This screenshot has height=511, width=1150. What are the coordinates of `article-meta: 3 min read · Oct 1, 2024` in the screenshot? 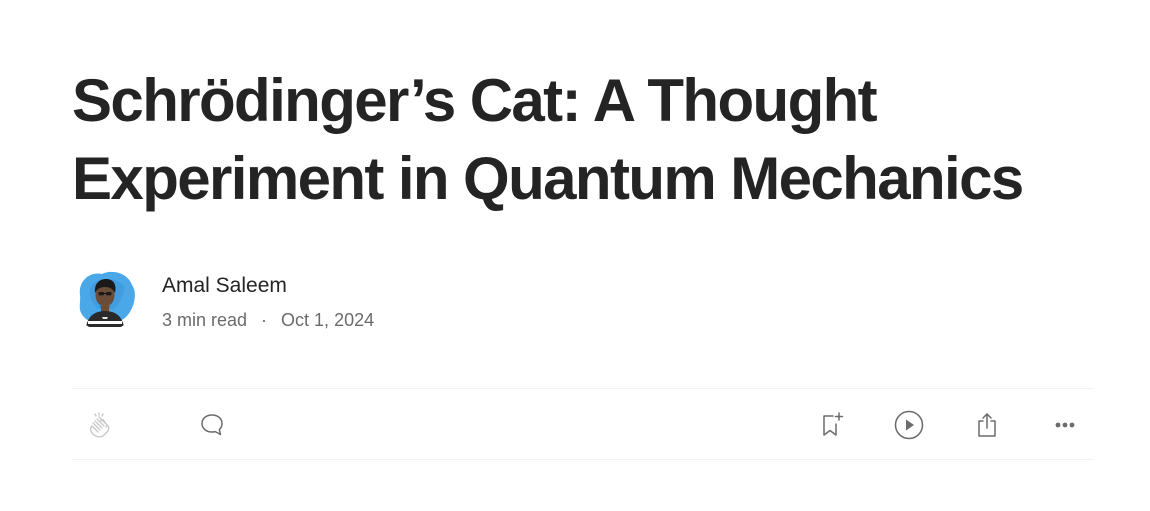 It's located at (268, 320).